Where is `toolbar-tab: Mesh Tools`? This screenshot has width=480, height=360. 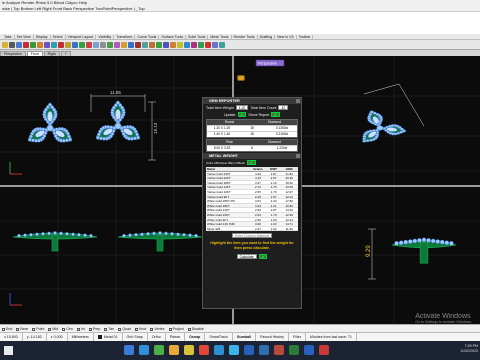
toolbar-tab: Mesh Tools is located at coordinates (220, 37).